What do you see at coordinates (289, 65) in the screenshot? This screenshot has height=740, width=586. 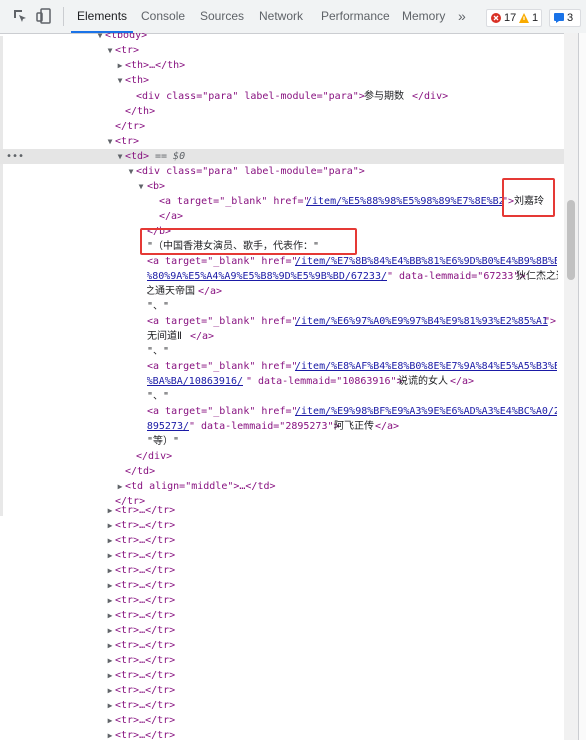 I see `dom-line: ▶ <th>…</th>` at bounding box center [289, 65].